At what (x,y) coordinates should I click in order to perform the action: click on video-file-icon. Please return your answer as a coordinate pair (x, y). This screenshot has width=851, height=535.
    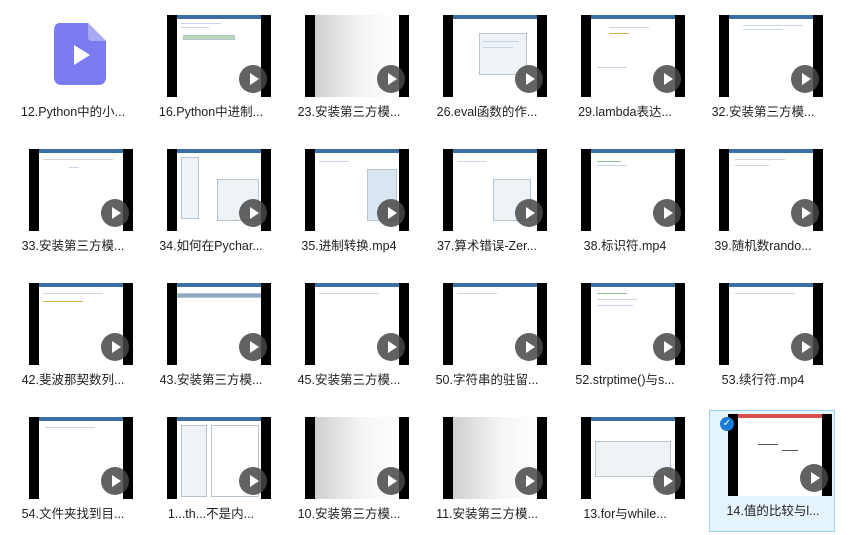
    Looking at the image, I should click on (80, 54).